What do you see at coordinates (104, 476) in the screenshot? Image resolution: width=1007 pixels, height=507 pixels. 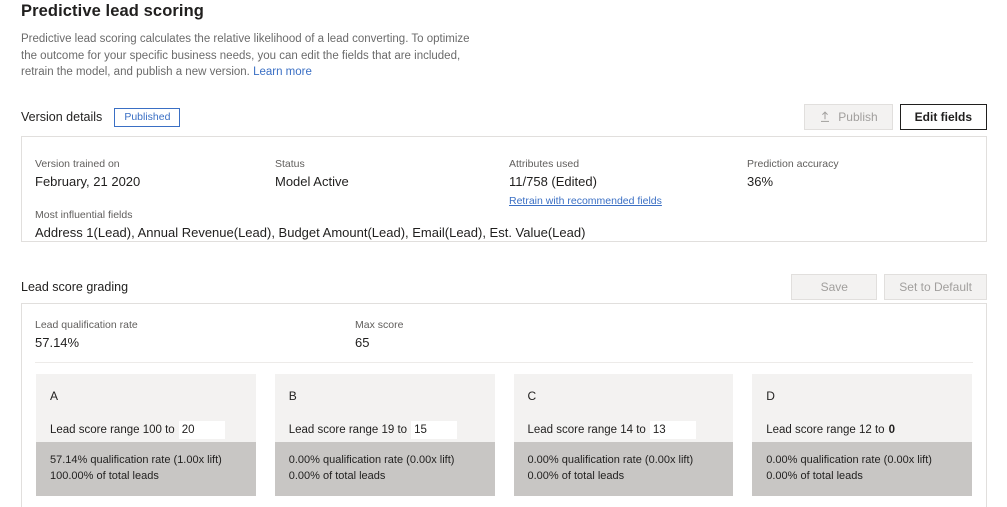 I see `total-leads-line: 100.00% of total leads` at bounding box center [104, 476].